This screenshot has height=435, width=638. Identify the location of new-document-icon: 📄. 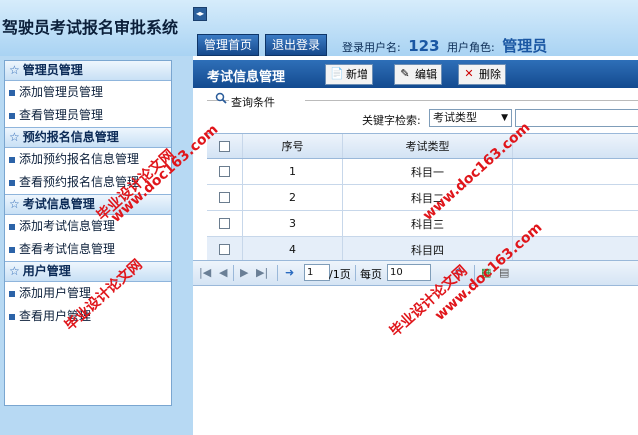
(337, 73).